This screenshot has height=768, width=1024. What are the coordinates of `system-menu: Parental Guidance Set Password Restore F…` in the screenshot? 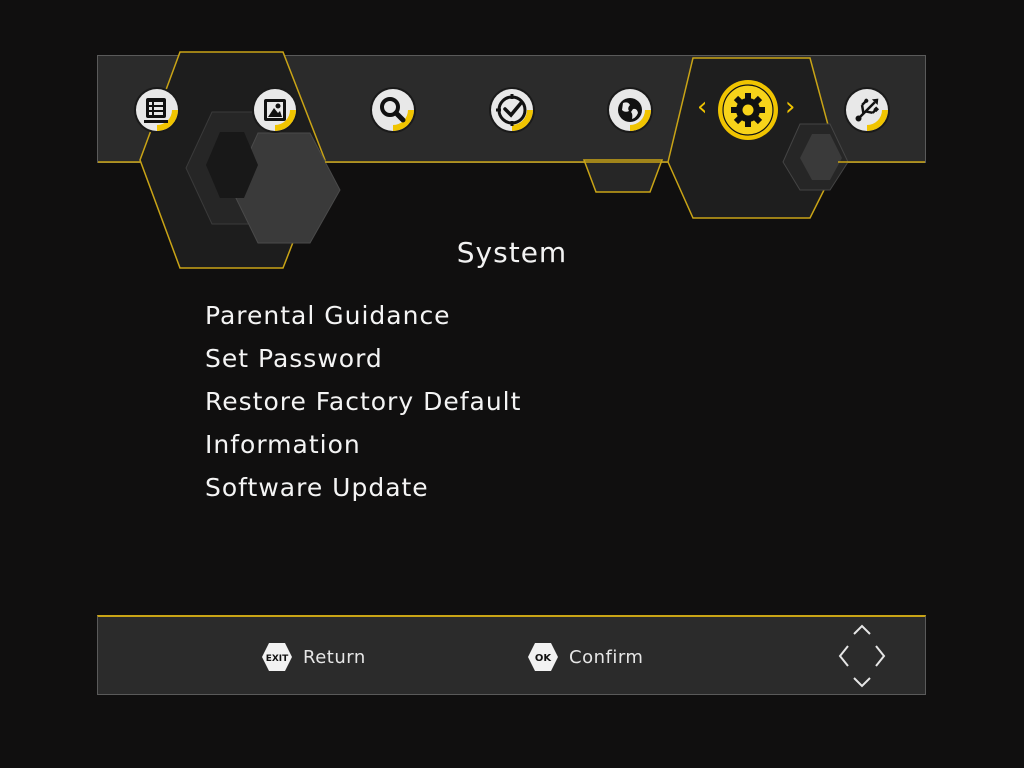 It's located at (363, 405).